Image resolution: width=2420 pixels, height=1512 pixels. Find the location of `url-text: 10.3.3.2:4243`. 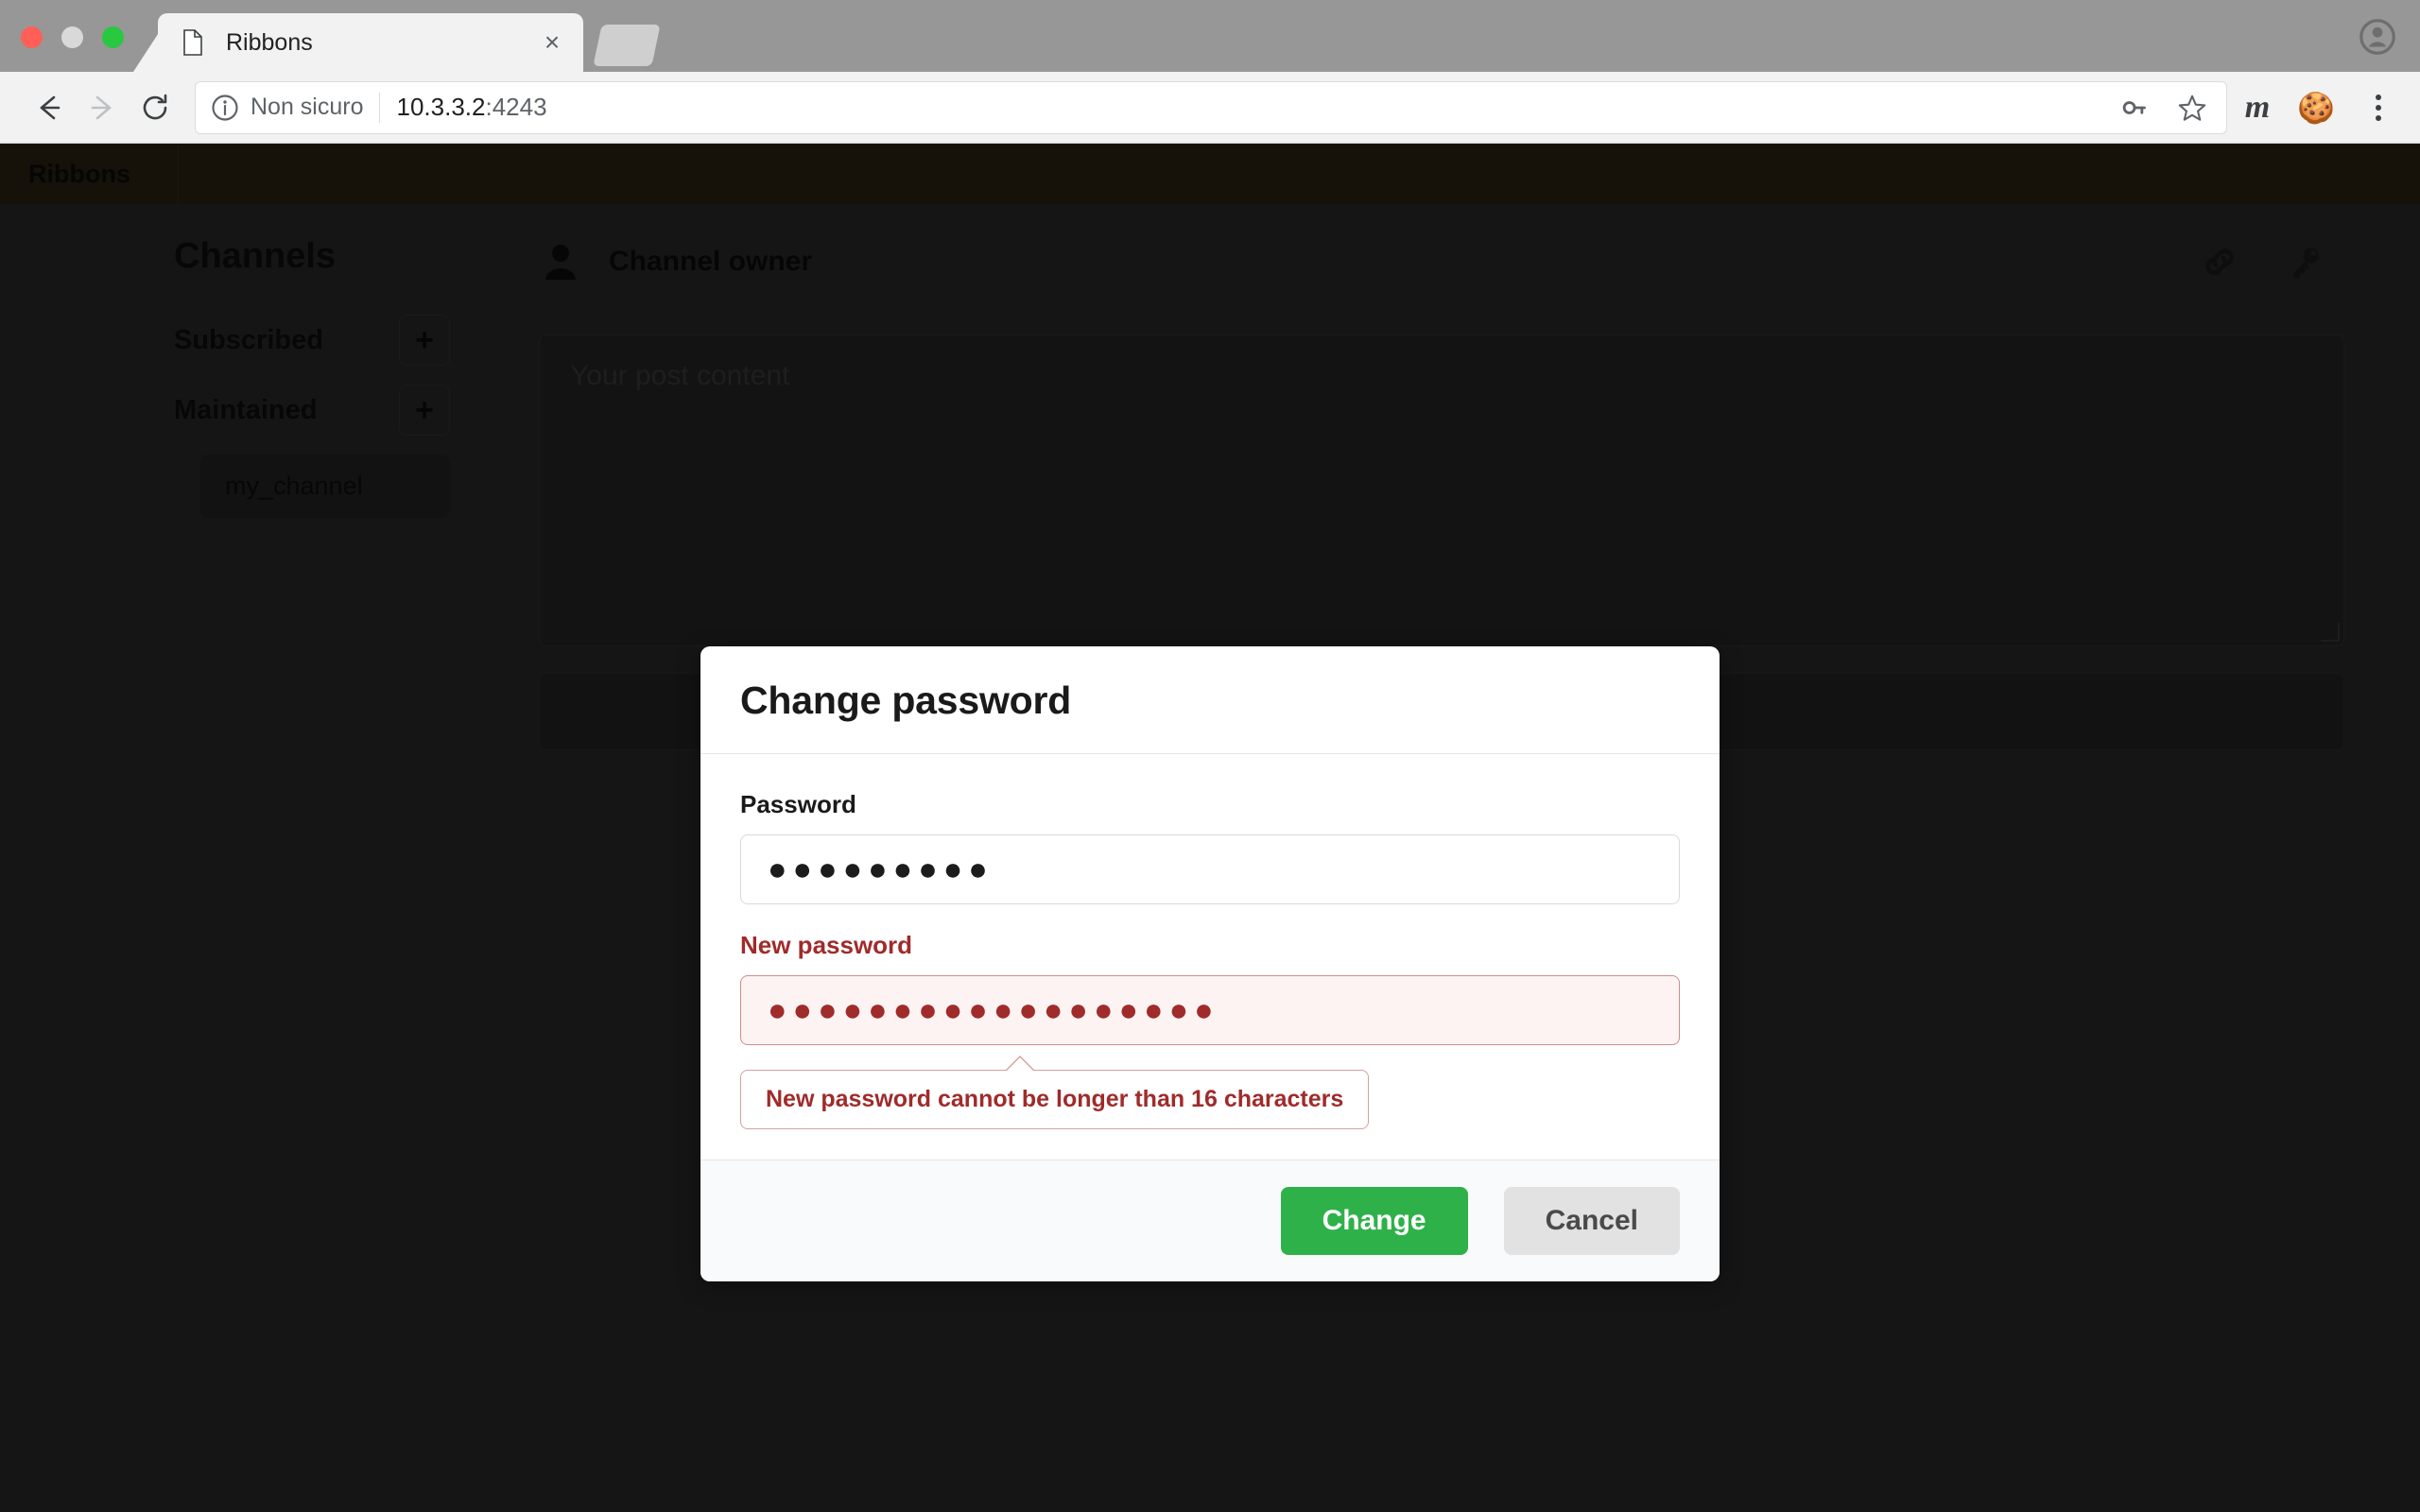

url-text: 10.3.3.2:4243 is located at coordinates (472, 107).